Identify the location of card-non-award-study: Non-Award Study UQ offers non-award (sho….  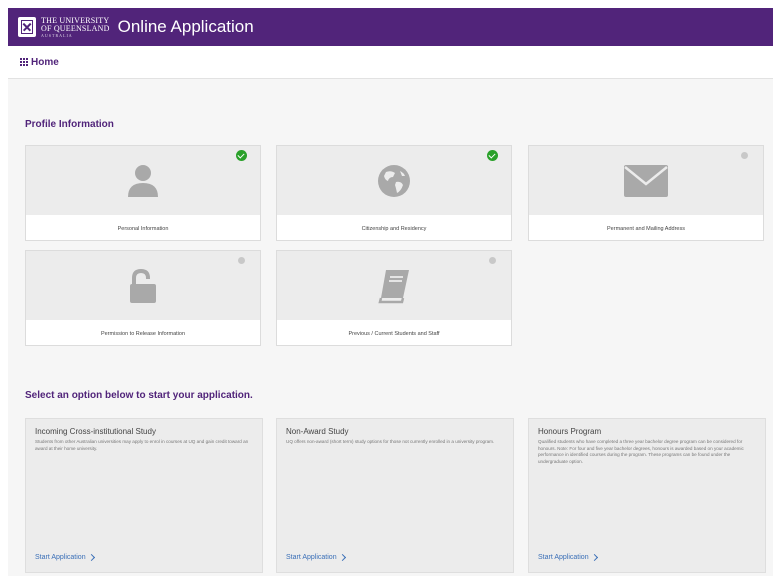
(395, 495).